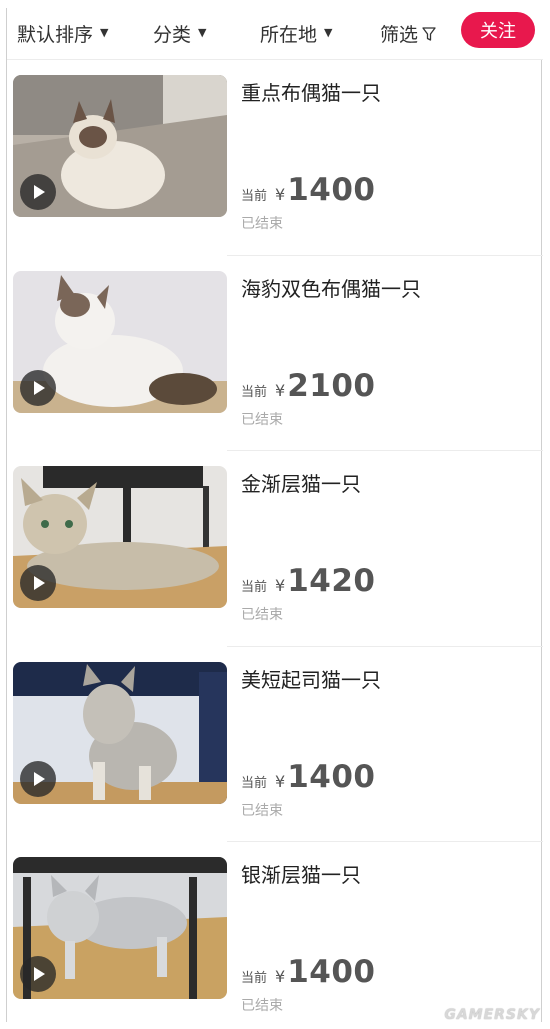  Describe the element at coordinates (301, 873) in the screenshot. I see `item-title: 银渐层猫一只` at that location.